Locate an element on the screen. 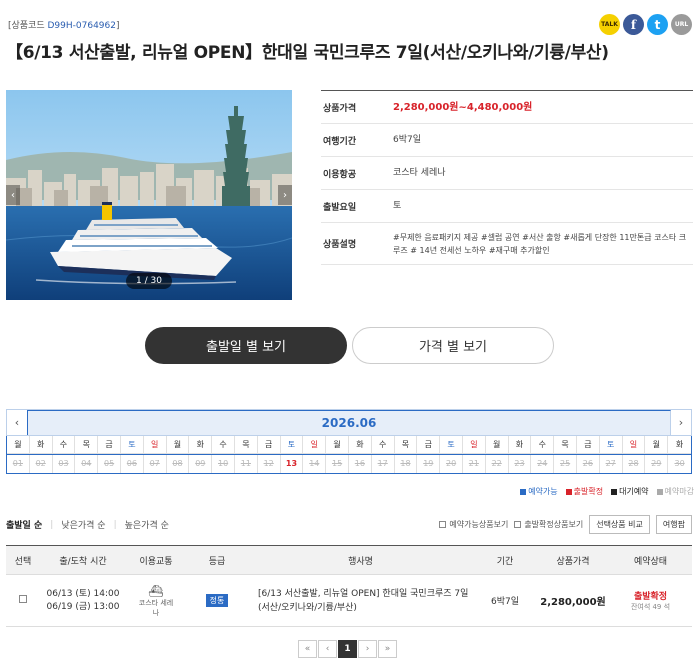 The height and width of the screenshot is (672, 700). gallery-next-button: › is located at coordinates (285, 195).